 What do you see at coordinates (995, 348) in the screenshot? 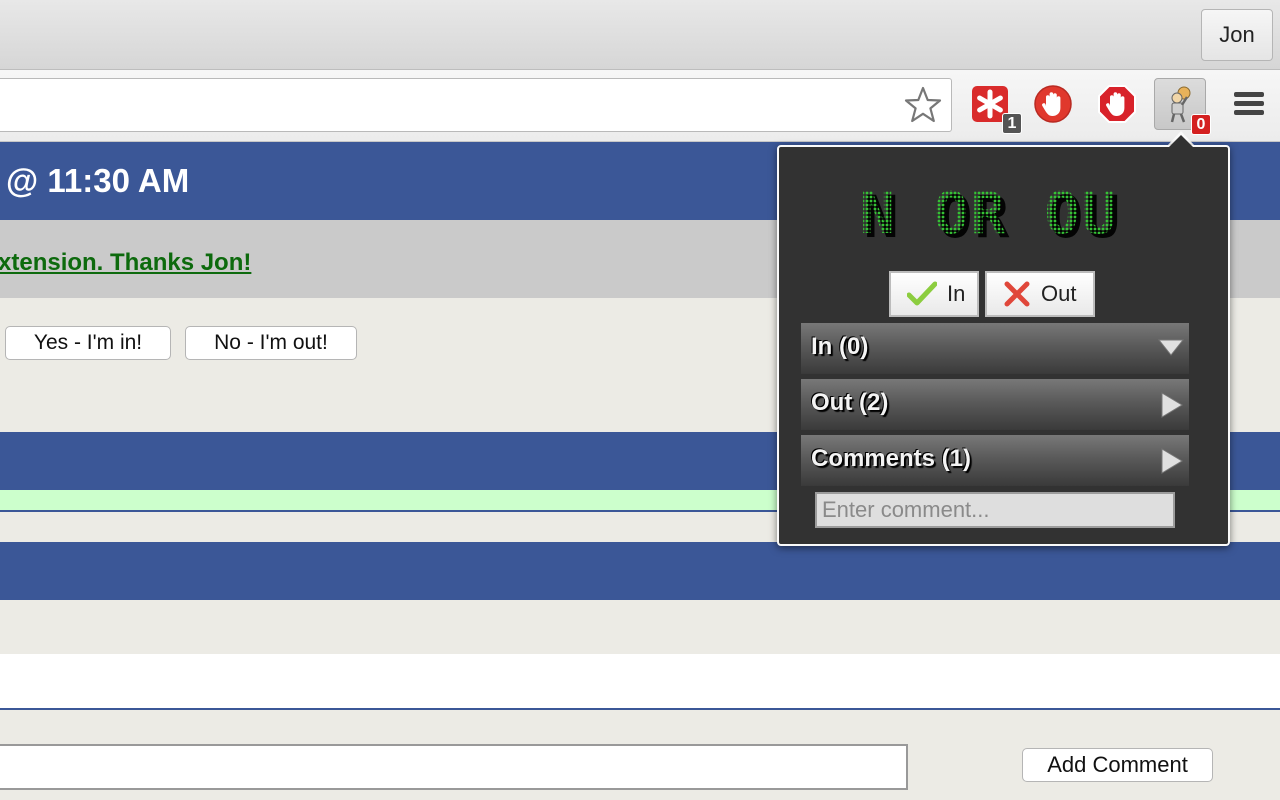
I see `section-in: In (0)` at bounding box center [995, 348].